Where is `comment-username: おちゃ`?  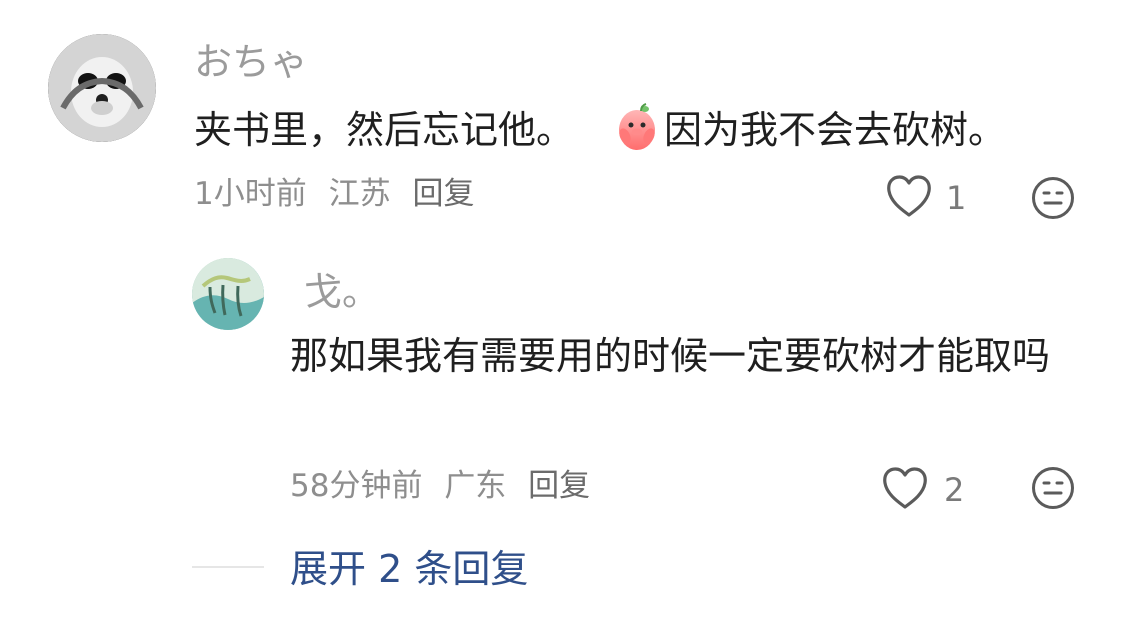
comment-username: おちゃ is located at coordinates (251, 62).